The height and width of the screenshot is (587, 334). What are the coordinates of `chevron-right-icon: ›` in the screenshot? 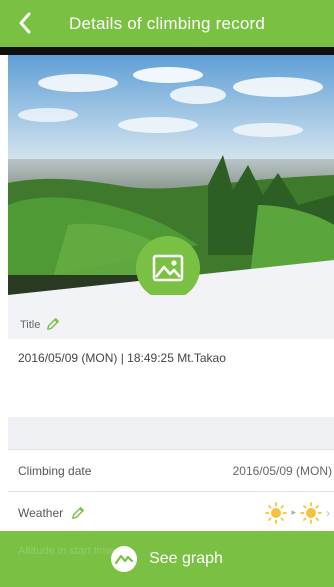 It's located at (328, 513).